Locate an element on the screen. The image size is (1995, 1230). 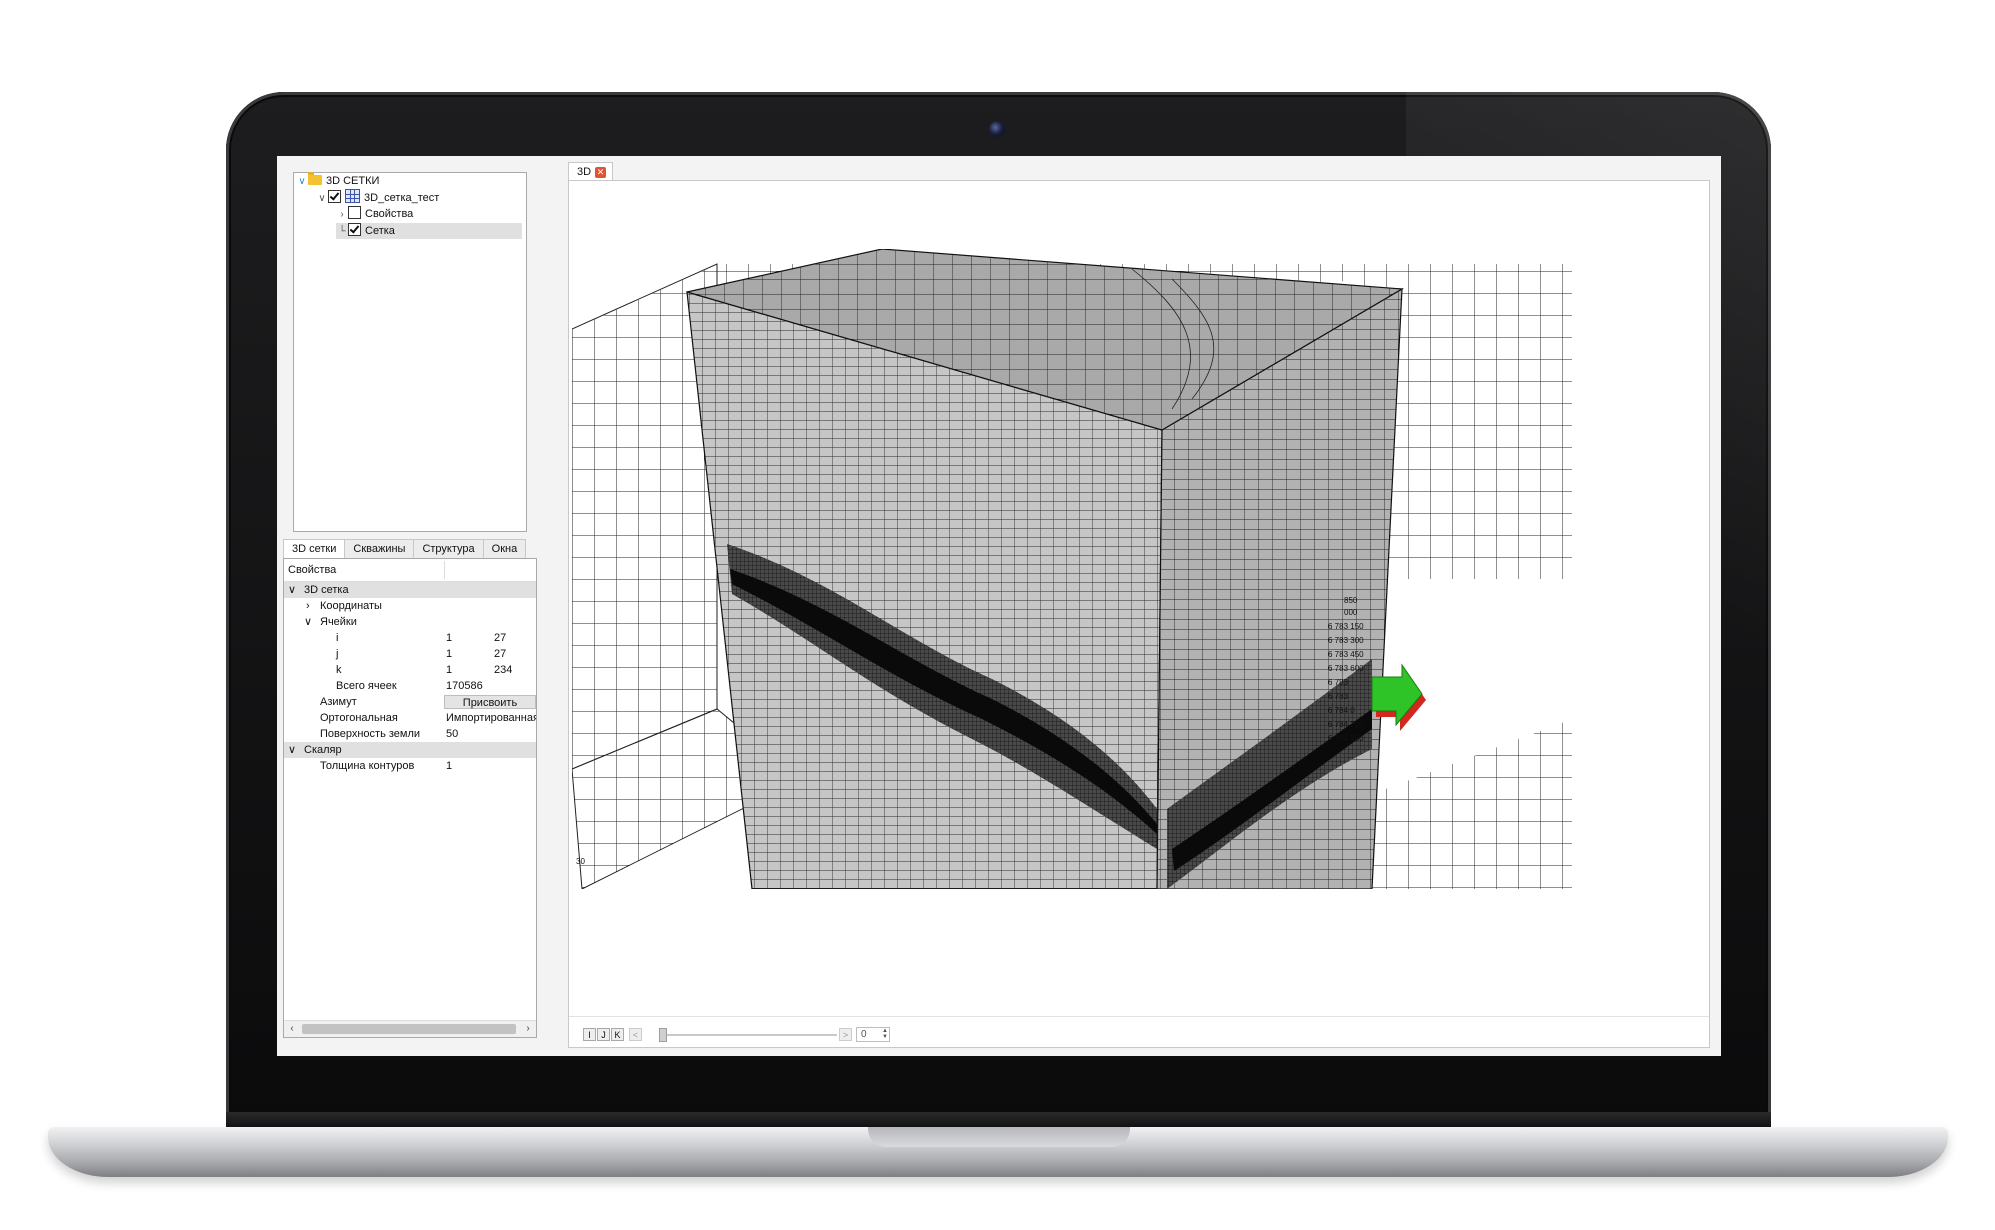
tree-item-grid: ∨ 3D_сетка_тест is located at coordinates (377, 197).